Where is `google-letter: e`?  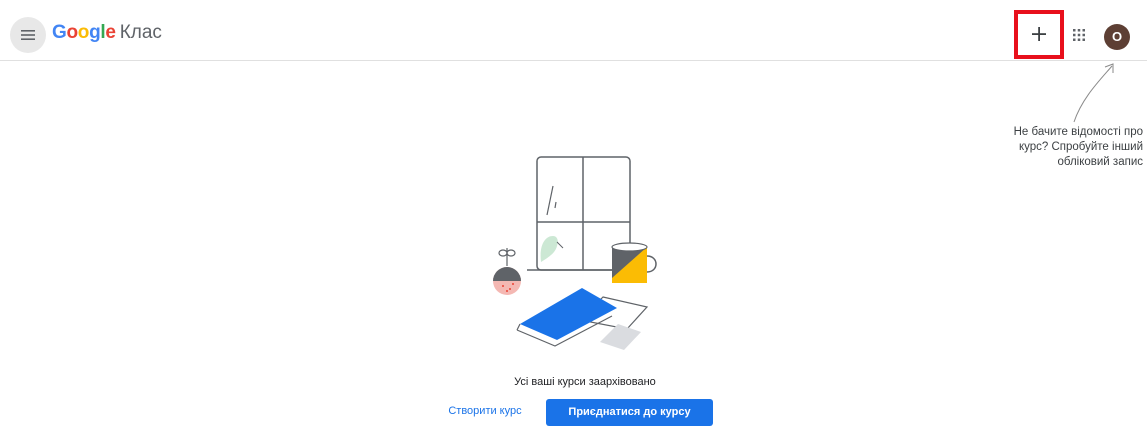
google-letter: e is located at coordinates (110, 32).